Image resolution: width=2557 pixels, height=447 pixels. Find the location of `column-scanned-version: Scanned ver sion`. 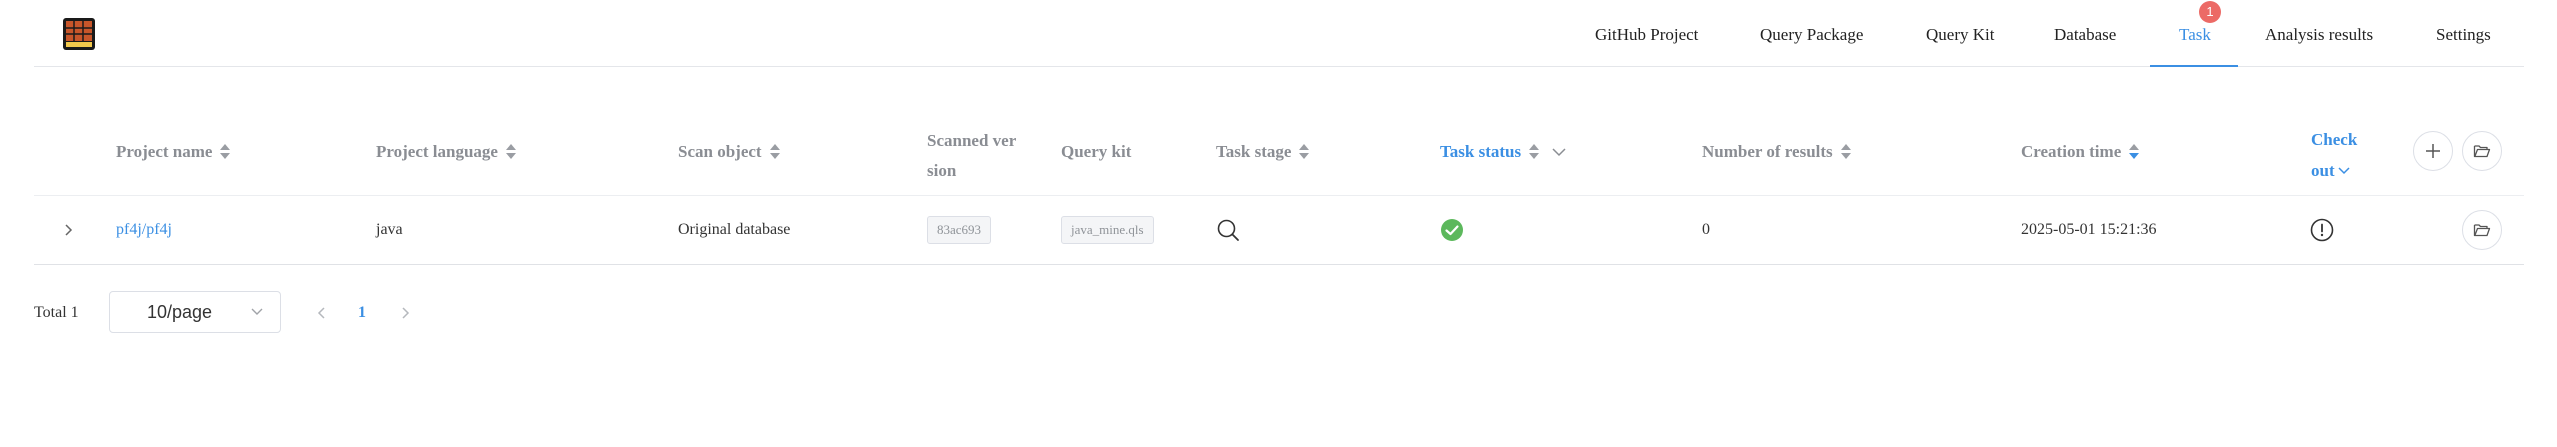

column-scanned-version: Scanned ver sion is located at coordinates (971, 151).